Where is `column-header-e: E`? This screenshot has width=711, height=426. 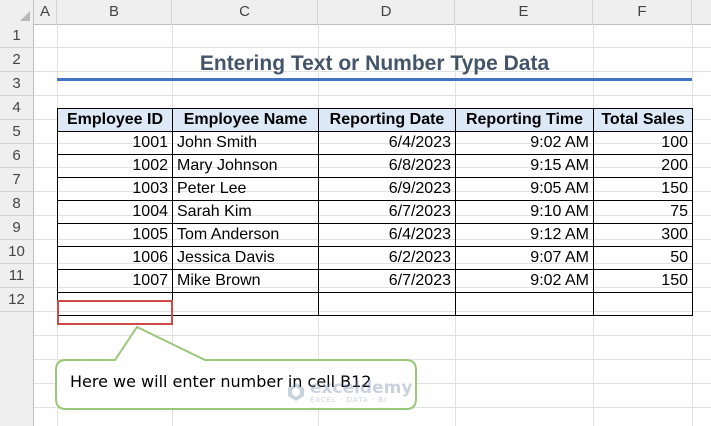 column-header-e: E is located at coordinates (524, 12).